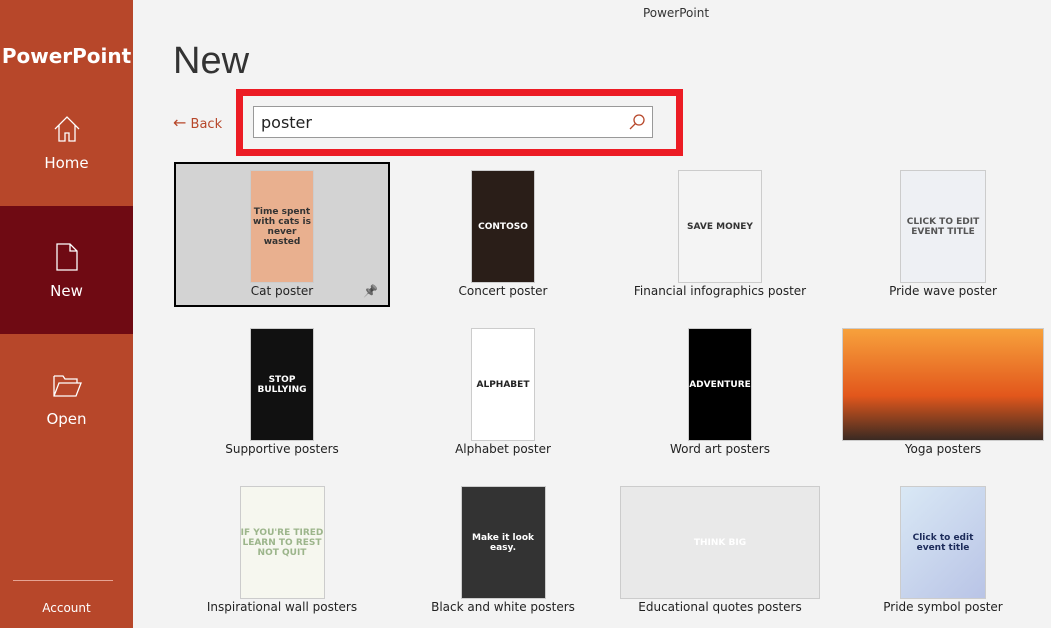 The width and height of the screenshot is (1051, 628). Describe the element at coordinates (720, 226) in the screenshot. I see `template-thumbnail: SAVE MONEY` at that location.